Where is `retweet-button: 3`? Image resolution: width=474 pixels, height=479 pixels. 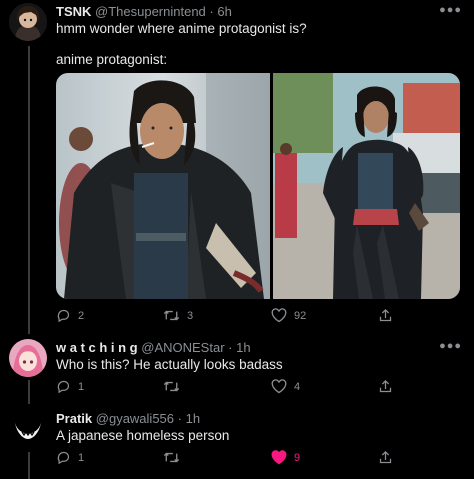
retweet-button: 3 is located at coordinates (178, 315).